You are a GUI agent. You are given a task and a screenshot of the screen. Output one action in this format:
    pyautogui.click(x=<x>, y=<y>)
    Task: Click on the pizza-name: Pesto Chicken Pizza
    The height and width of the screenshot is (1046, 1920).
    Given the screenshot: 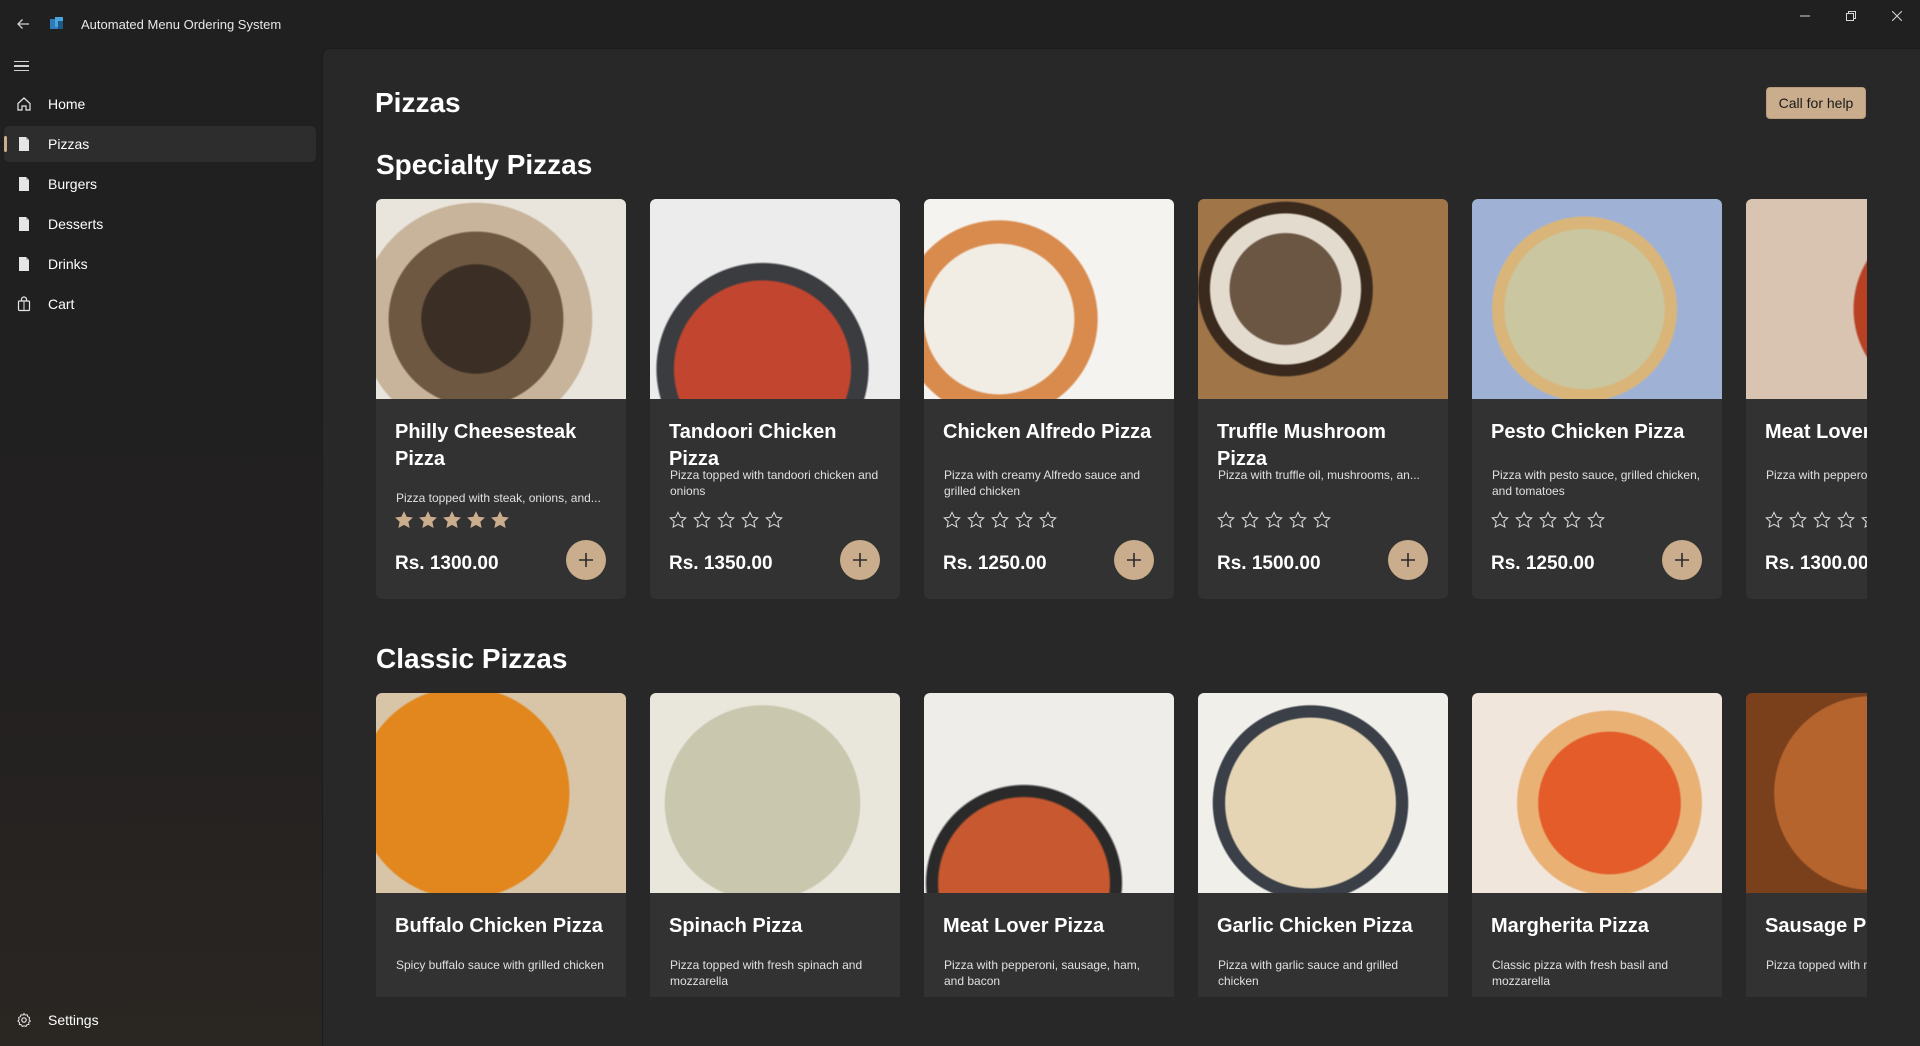 What is the action you would take?
    pyautogui.click(x=1588, y=432)
    